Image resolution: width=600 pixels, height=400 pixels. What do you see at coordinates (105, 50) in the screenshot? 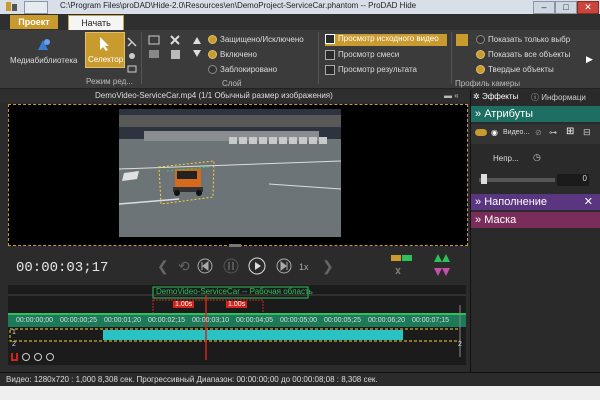
I see `selector-button: Селектор` at bounding box center [105, 50].